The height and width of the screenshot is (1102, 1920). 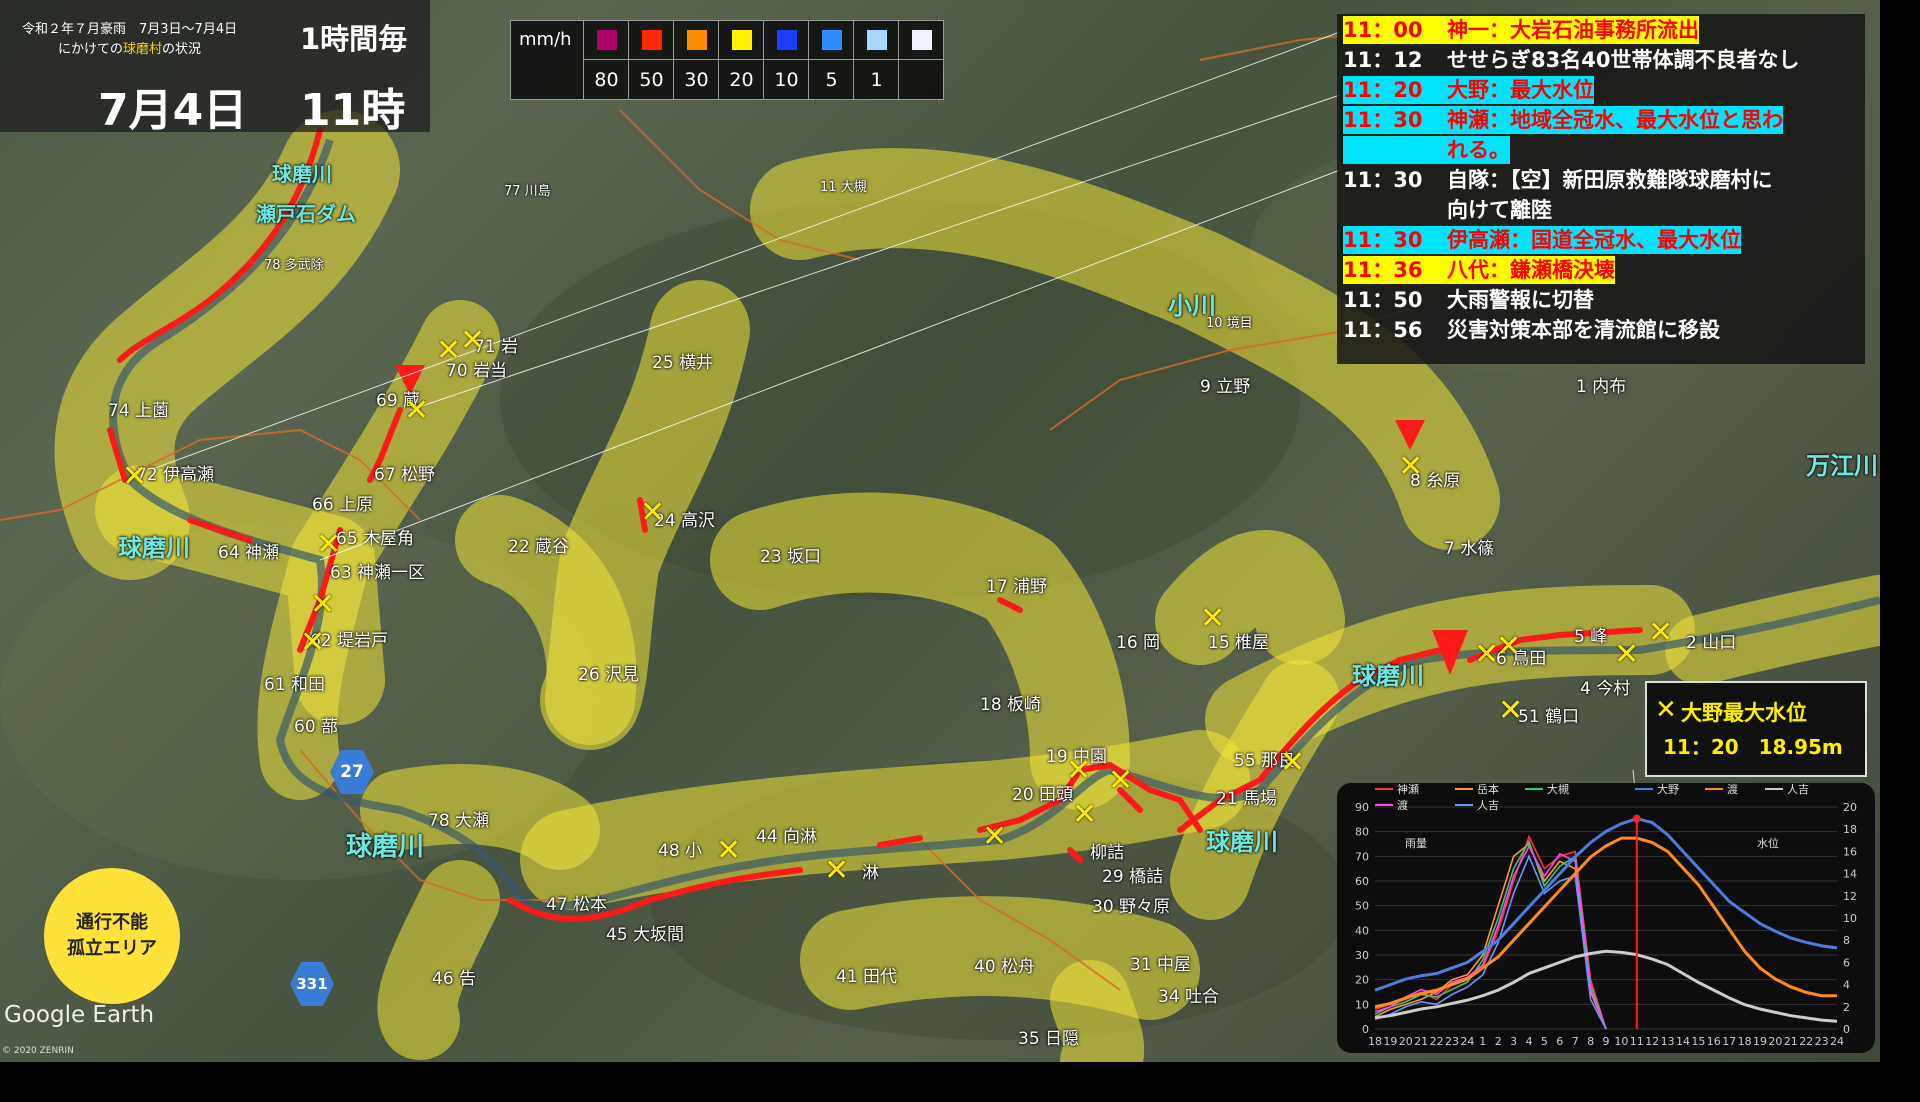 What do you see at coordinates (295, 685) in the screenshot?
I see `place-label: 61 和田` at bounding box center [295, 685].